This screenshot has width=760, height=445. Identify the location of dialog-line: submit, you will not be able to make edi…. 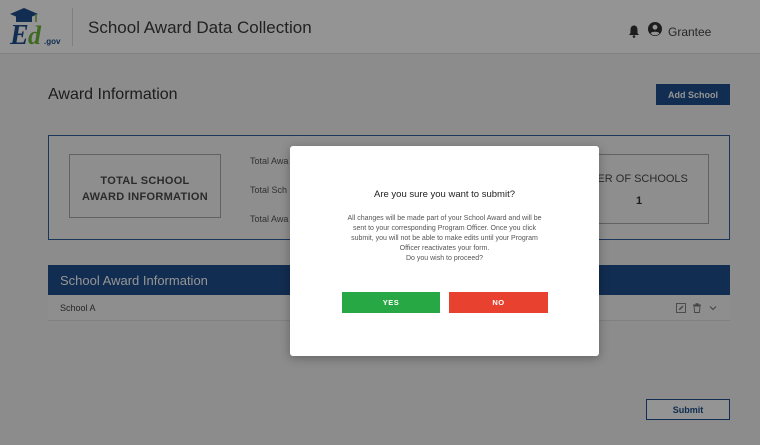
(444, 238).